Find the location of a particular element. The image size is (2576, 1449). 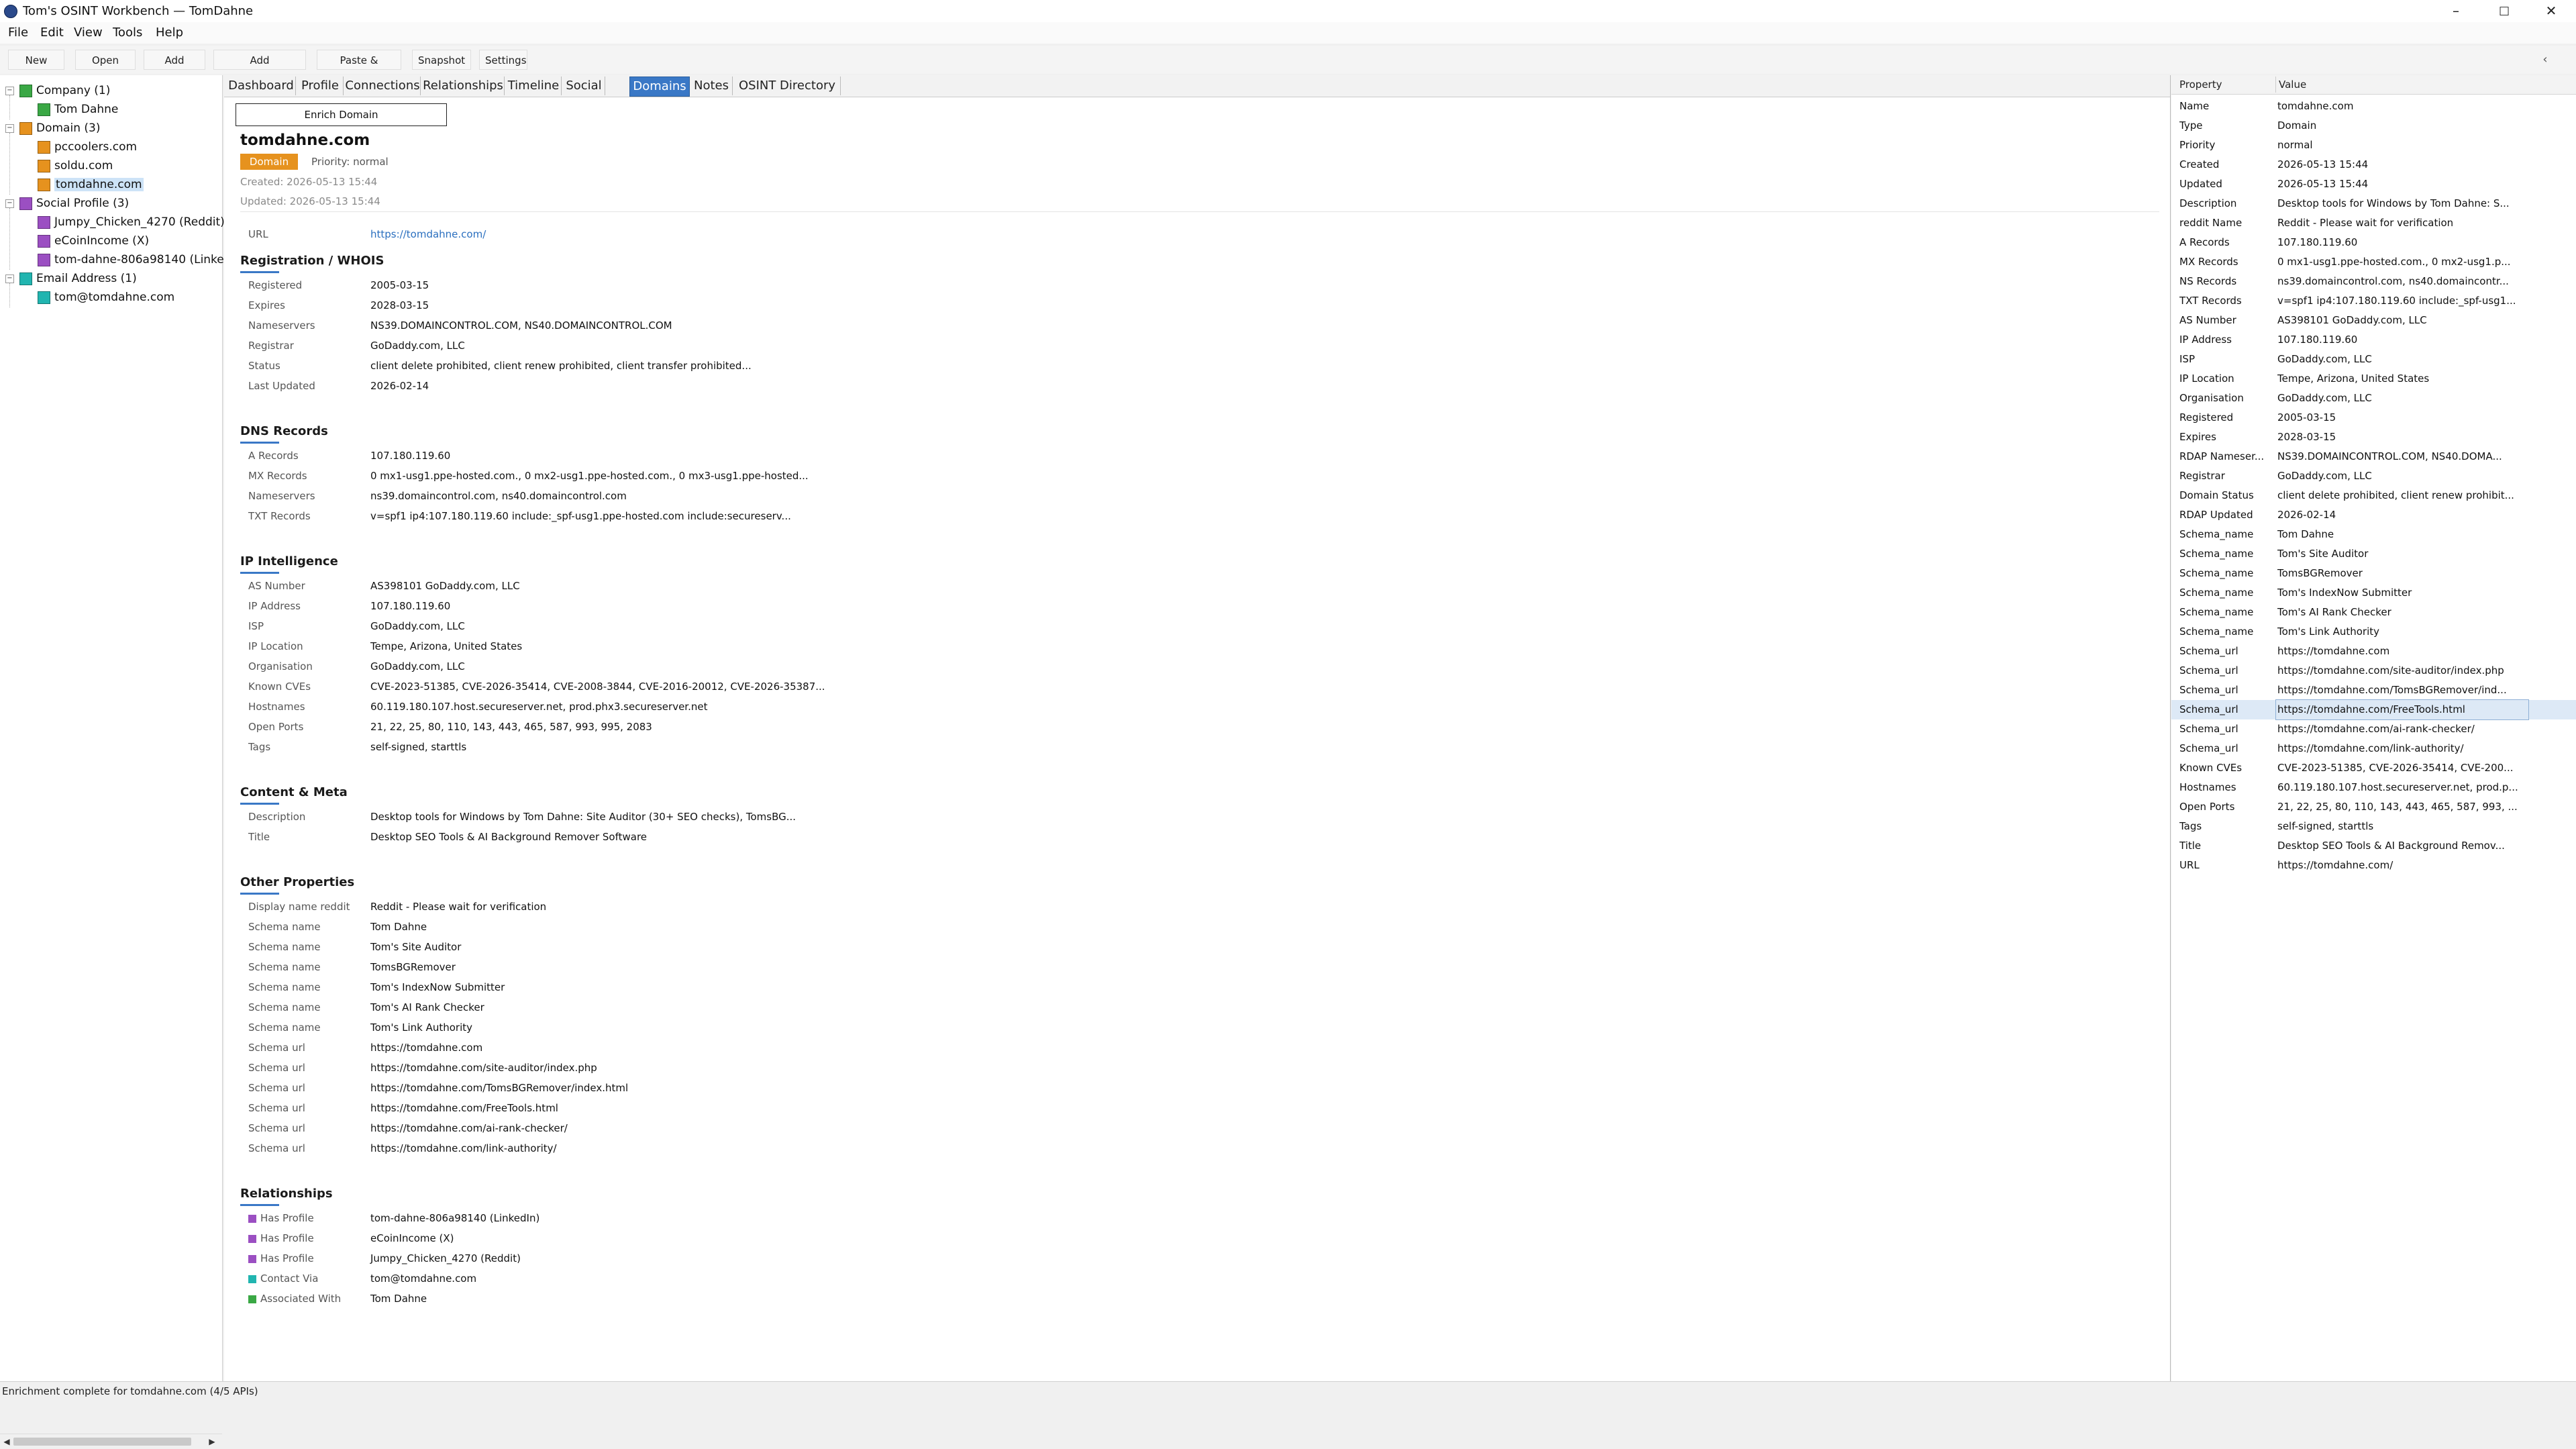

property-row: Schema_name Tom's Link Authority is located at coordinates (2373, 632).